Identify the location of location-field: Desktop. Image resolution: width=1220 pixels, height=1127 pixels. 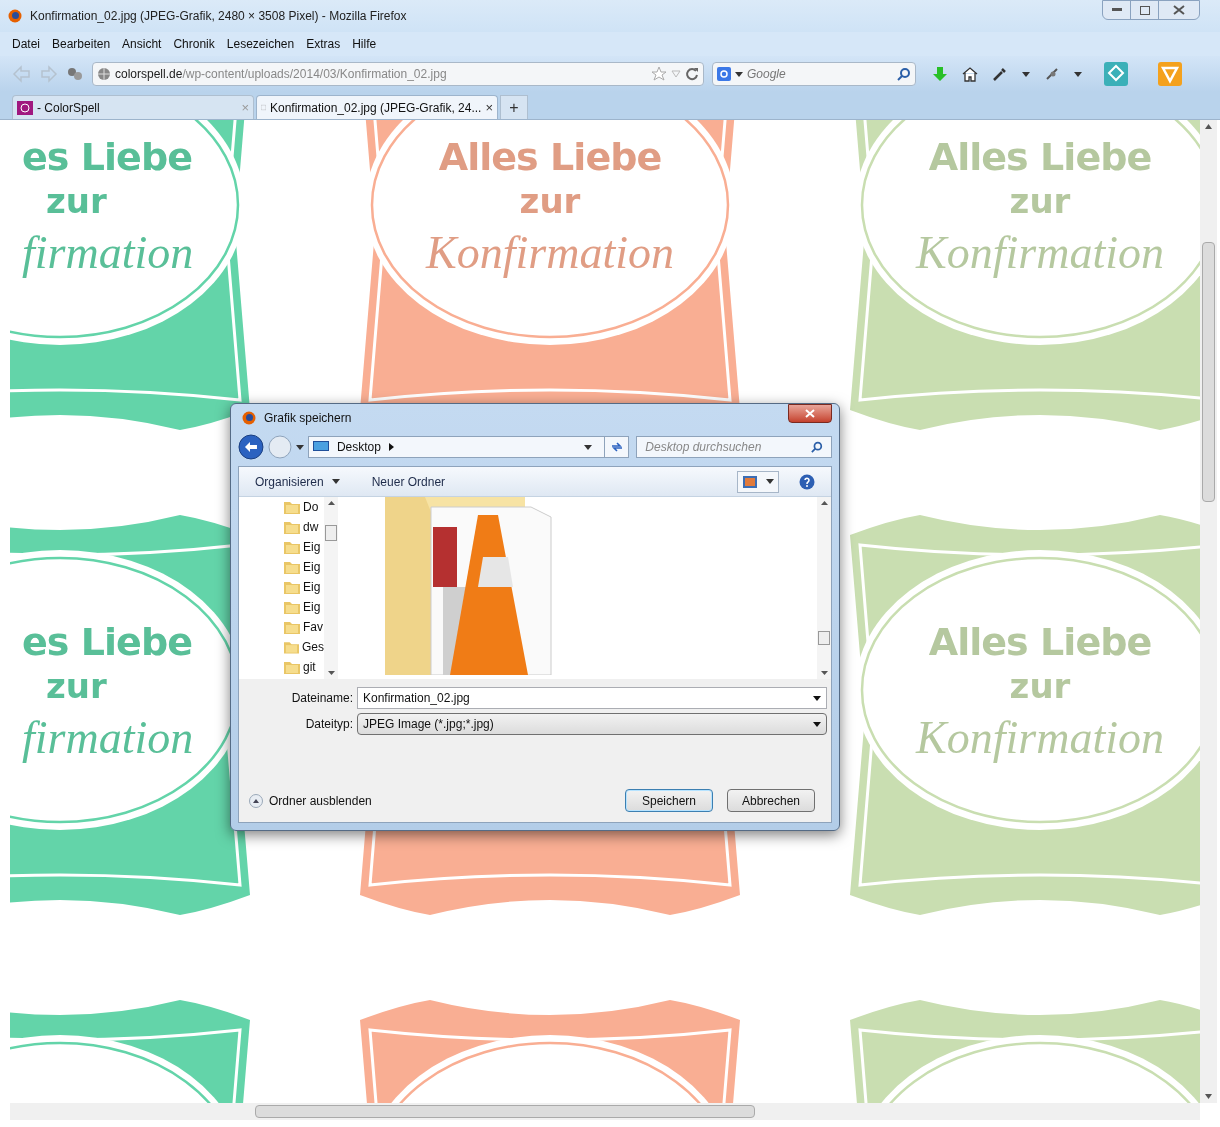
(468, 447).